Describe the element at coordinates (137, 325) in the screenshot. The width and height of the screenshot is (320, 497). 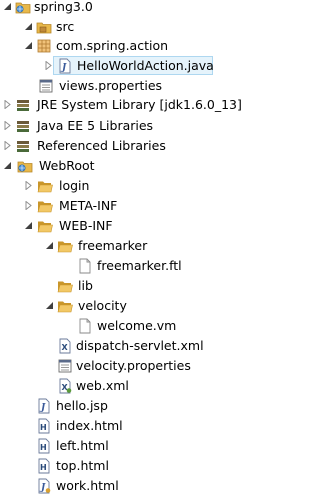
I see `tree-node-label: welcome.vm` at that location.